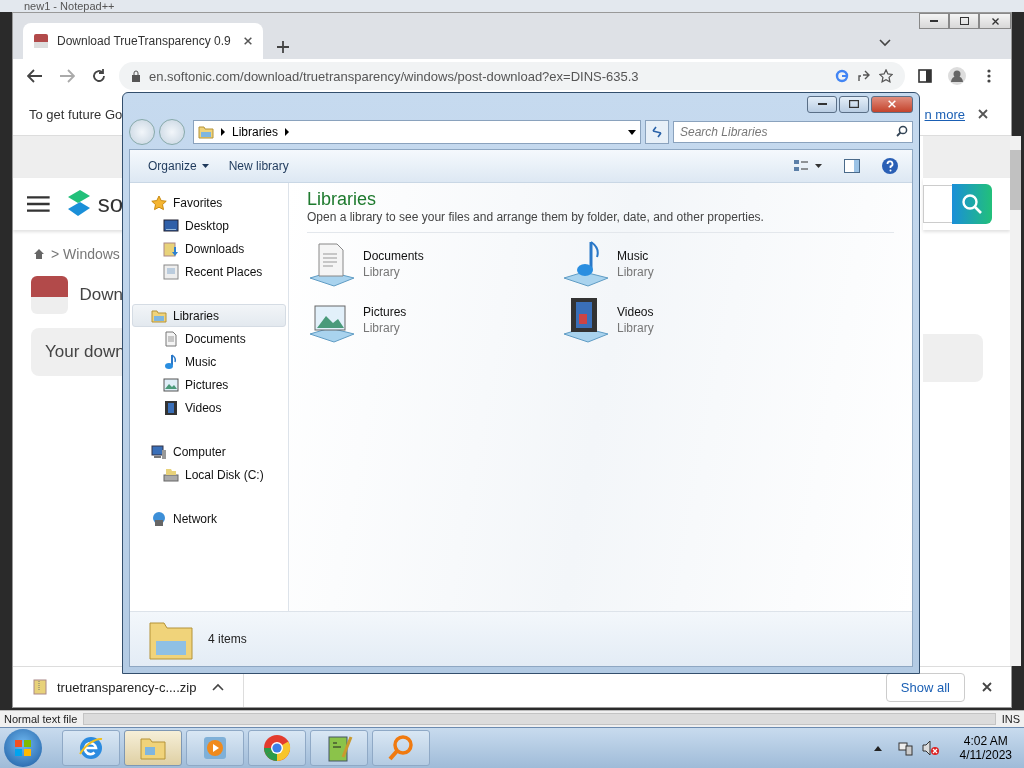 Image resolution: width=1024 pixels, height=768 pixels. Describe the element at coordinates (209, 451) in the screenshot. I see `nav-tree-item: Computer` at that location.